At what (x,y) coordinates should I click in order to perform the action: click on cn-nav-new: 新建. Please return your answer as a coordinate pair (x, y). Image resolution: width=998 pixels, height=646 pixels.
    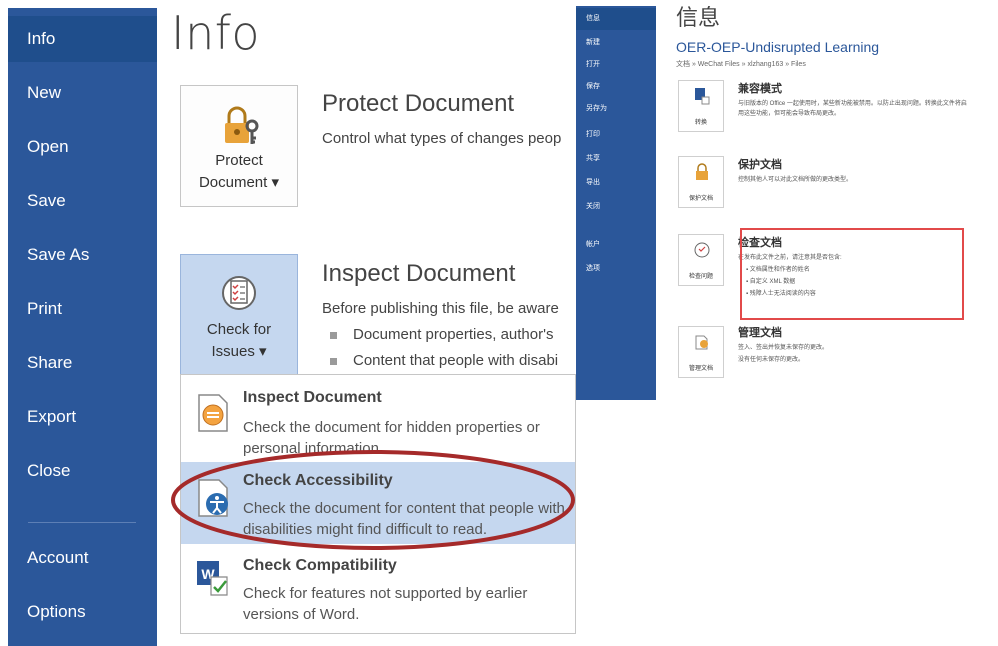
    Looking at the image, I should click on (616, 43).